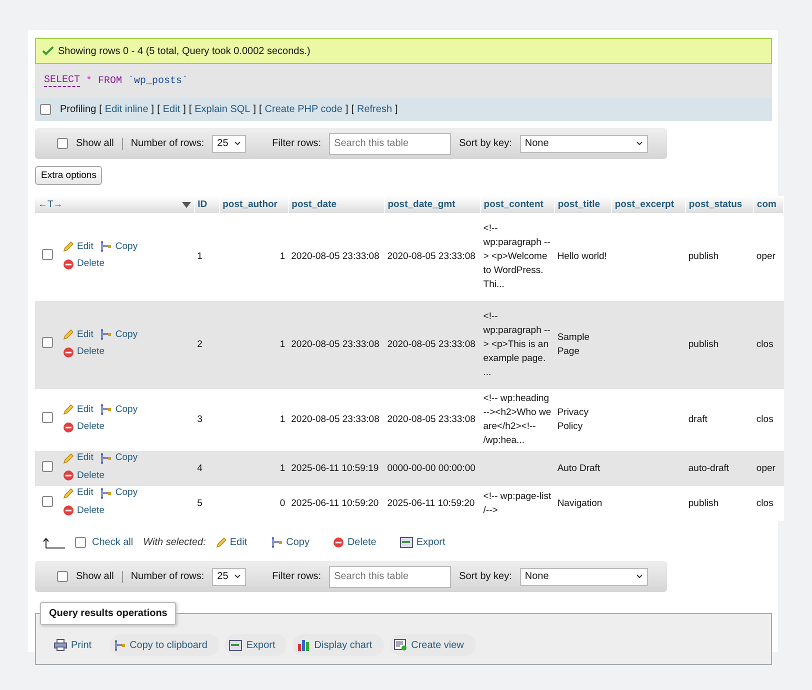 The width and height of the screenshot is (812, 690). I want to click on table-cell-text: Privacy Policy, so click(573, 420).